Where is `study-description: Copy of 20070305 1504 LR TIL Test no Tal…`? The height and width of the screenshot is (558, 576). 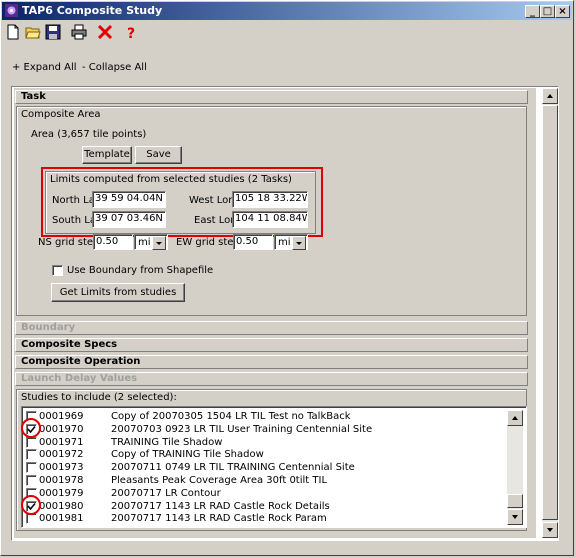 study-description: Copy of 20070305 1504 LR TIL Test no Tal… is located at coordinates (231, 416).